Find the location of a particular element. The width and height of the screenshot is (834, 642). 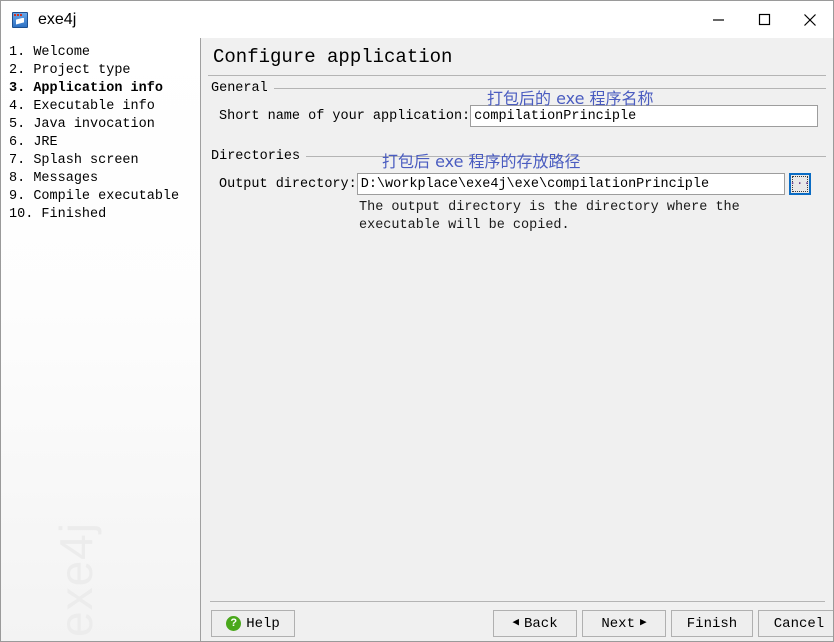

footer-divider is located at coordinates (517, 601).